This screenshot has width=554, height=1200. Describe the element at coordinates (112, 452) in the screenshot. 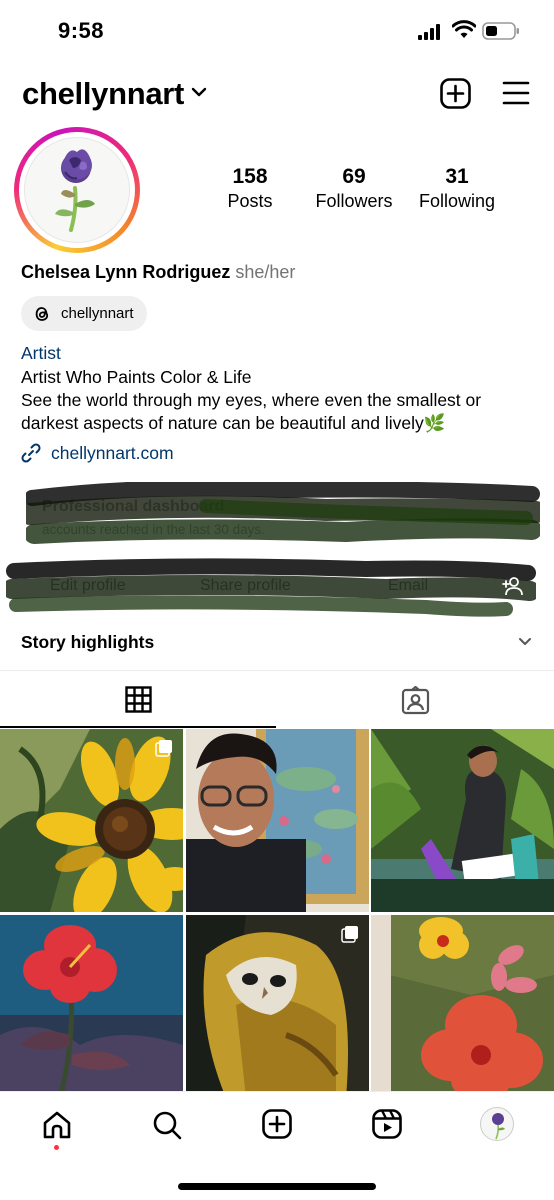

I see `website-url: chellynnart.com` at that location.